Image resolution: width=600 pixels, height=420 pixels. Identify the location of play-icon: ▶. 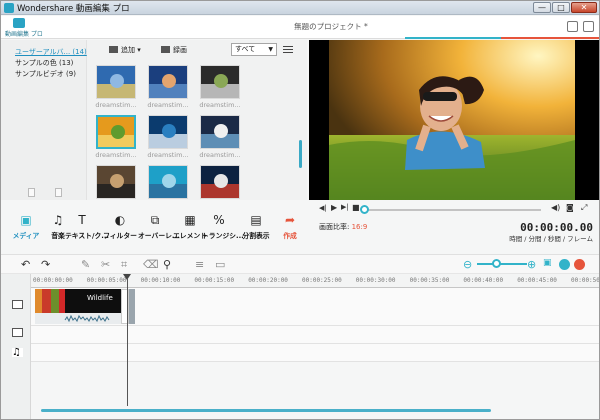
(334, 207).